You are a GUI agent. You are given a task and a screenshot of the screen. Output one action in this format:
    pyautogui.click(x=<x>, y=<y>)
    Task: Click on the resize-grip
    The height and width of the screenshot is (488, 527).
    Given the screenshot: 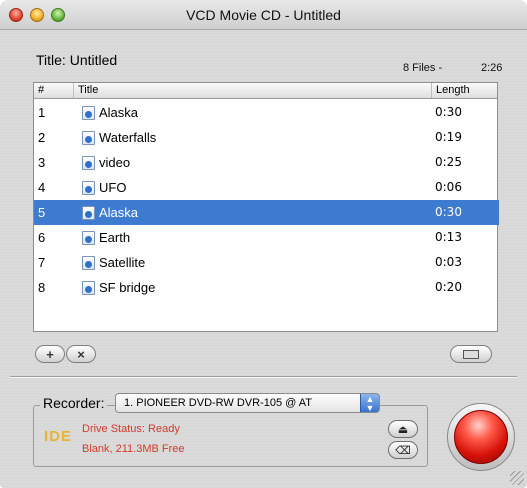 What is the action you would take?
    pyautogui.click(x=517, y=478)
    